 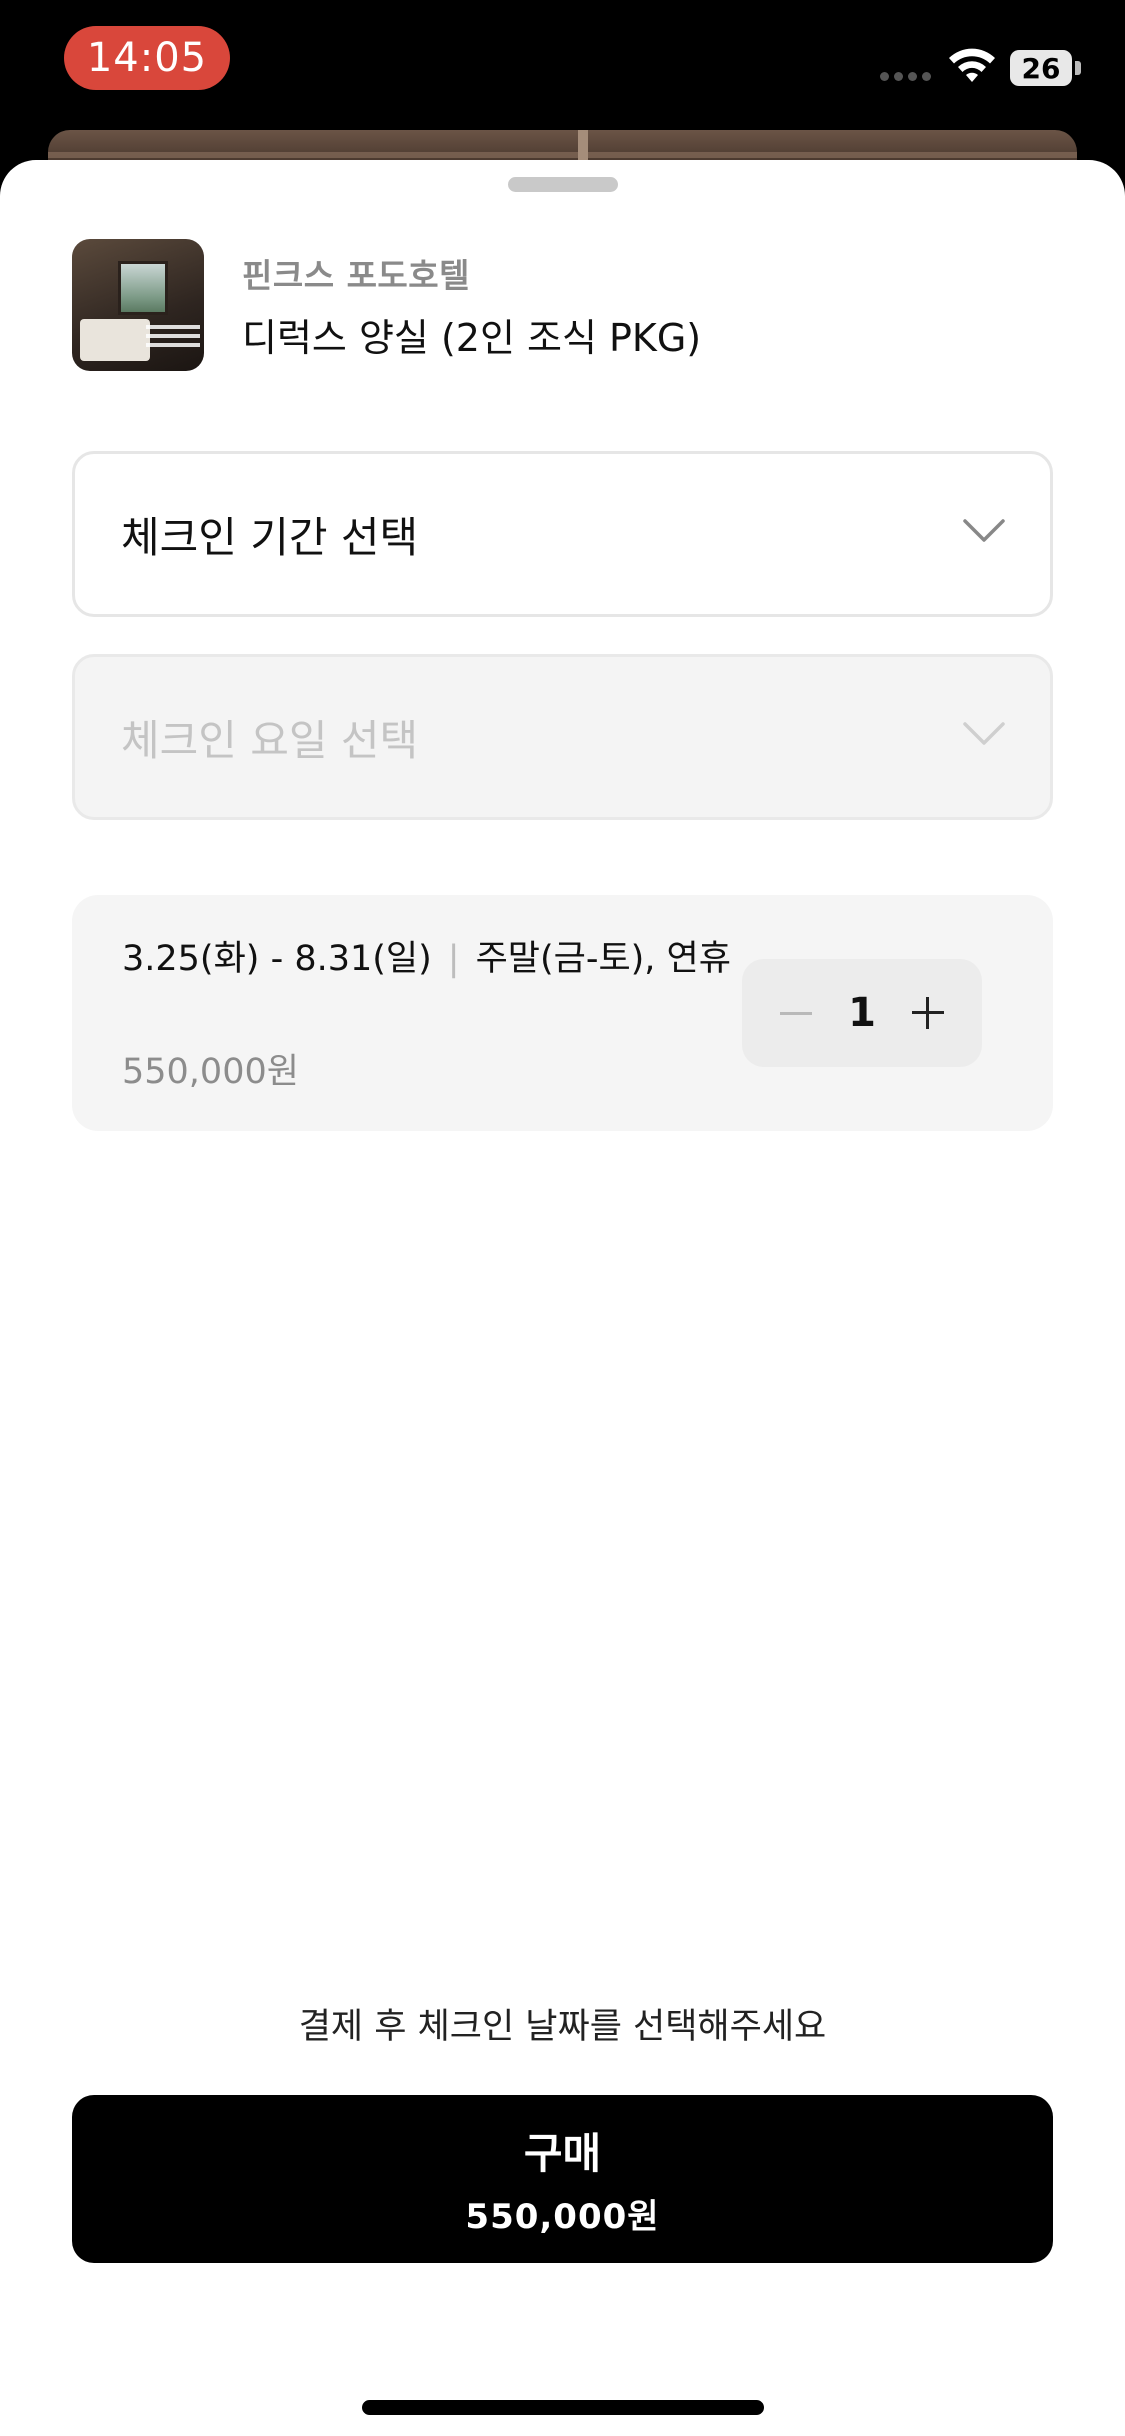 I want to click on battery-cap, so click(x=1078, y=68).